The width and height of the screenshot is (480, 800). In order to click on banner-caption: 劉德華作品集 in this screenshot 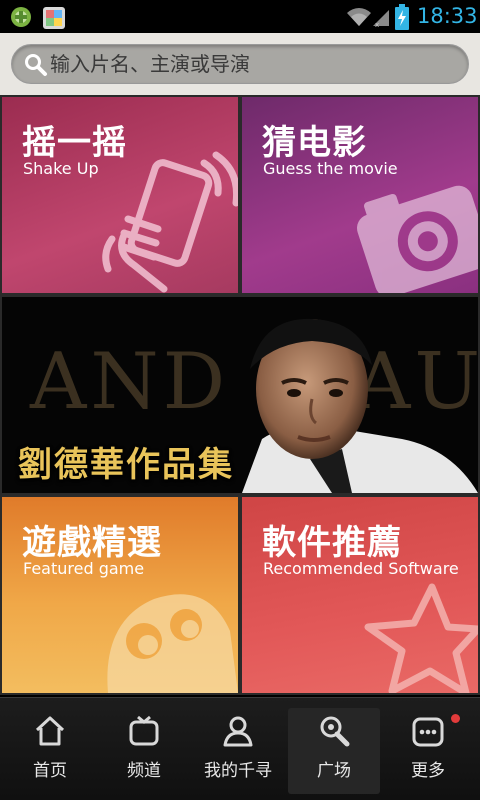, I will do `click(126, 465)`.